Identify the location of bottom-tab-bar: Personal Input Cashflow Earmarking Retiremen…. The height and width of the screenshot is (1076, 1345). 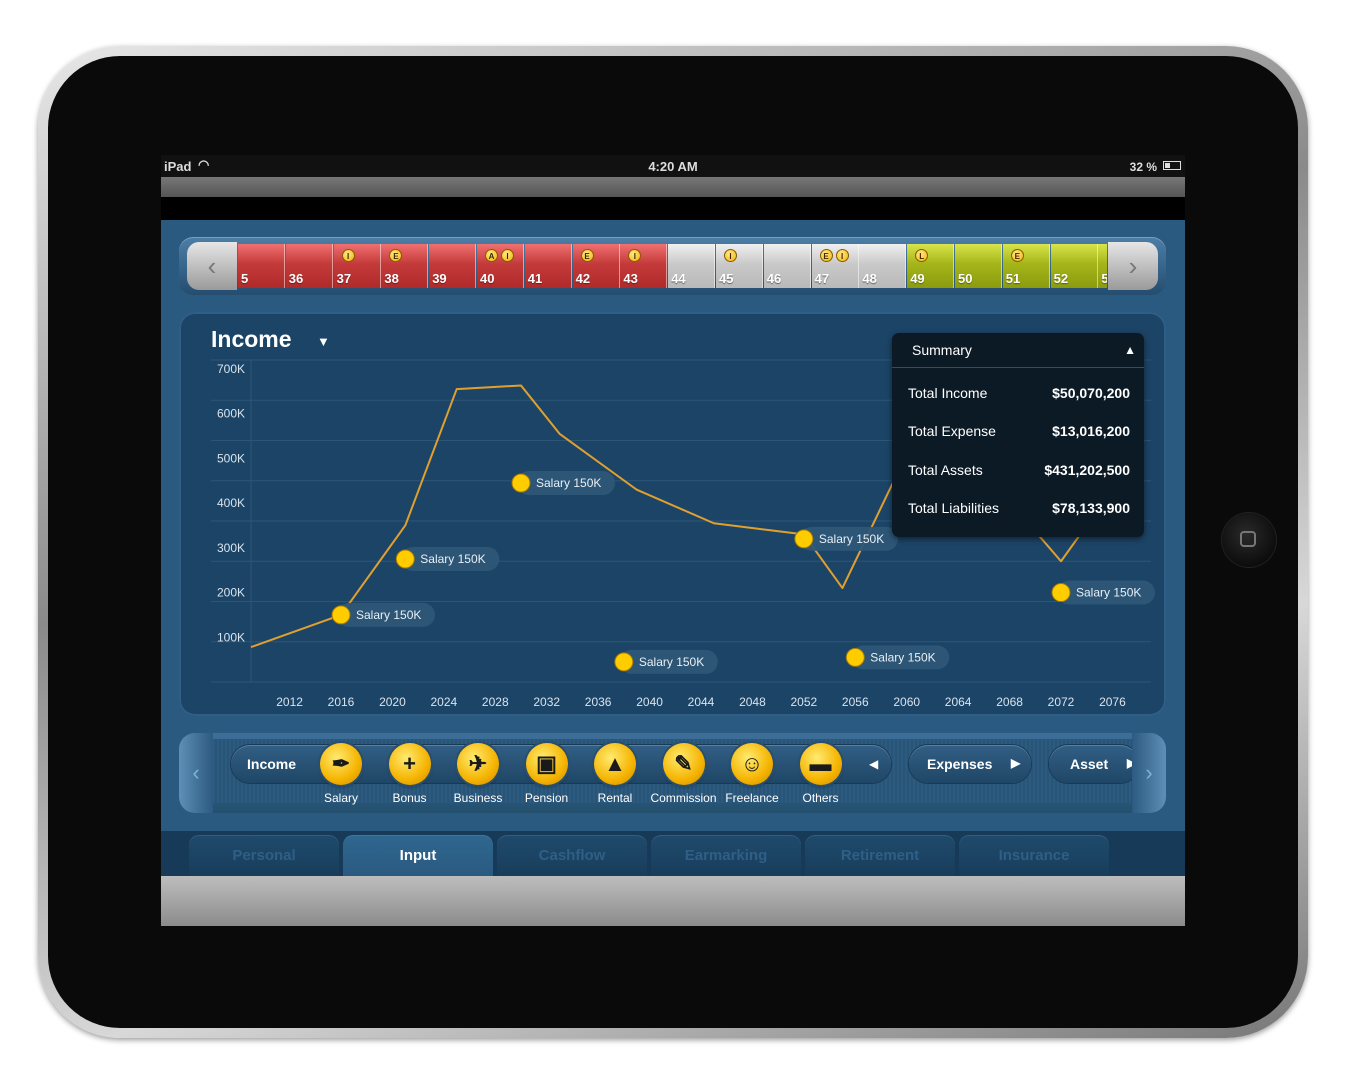
(673, 853).